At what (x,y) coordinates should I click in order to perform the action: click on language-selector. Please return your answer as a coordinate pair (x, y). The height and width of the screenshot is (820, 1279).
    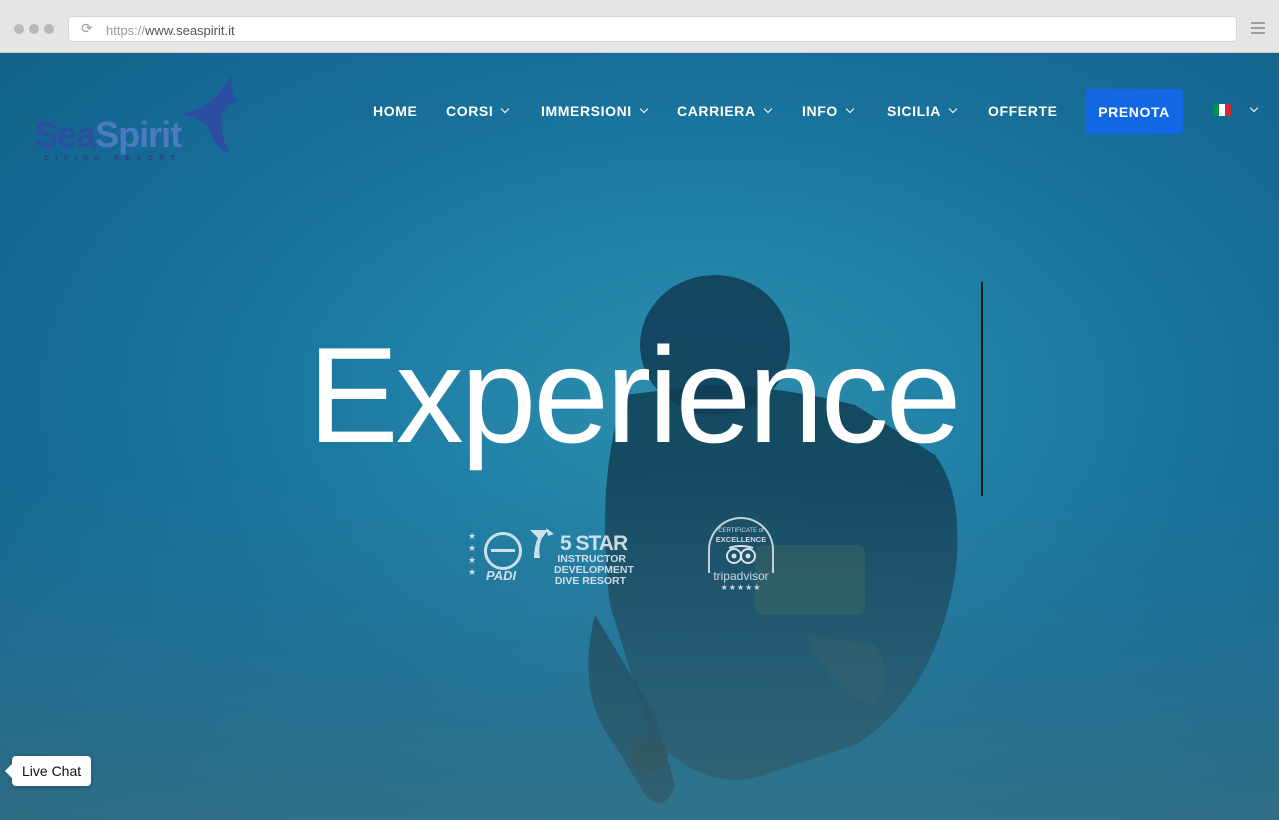
    Looking at the image, I should click on (1236, 109).